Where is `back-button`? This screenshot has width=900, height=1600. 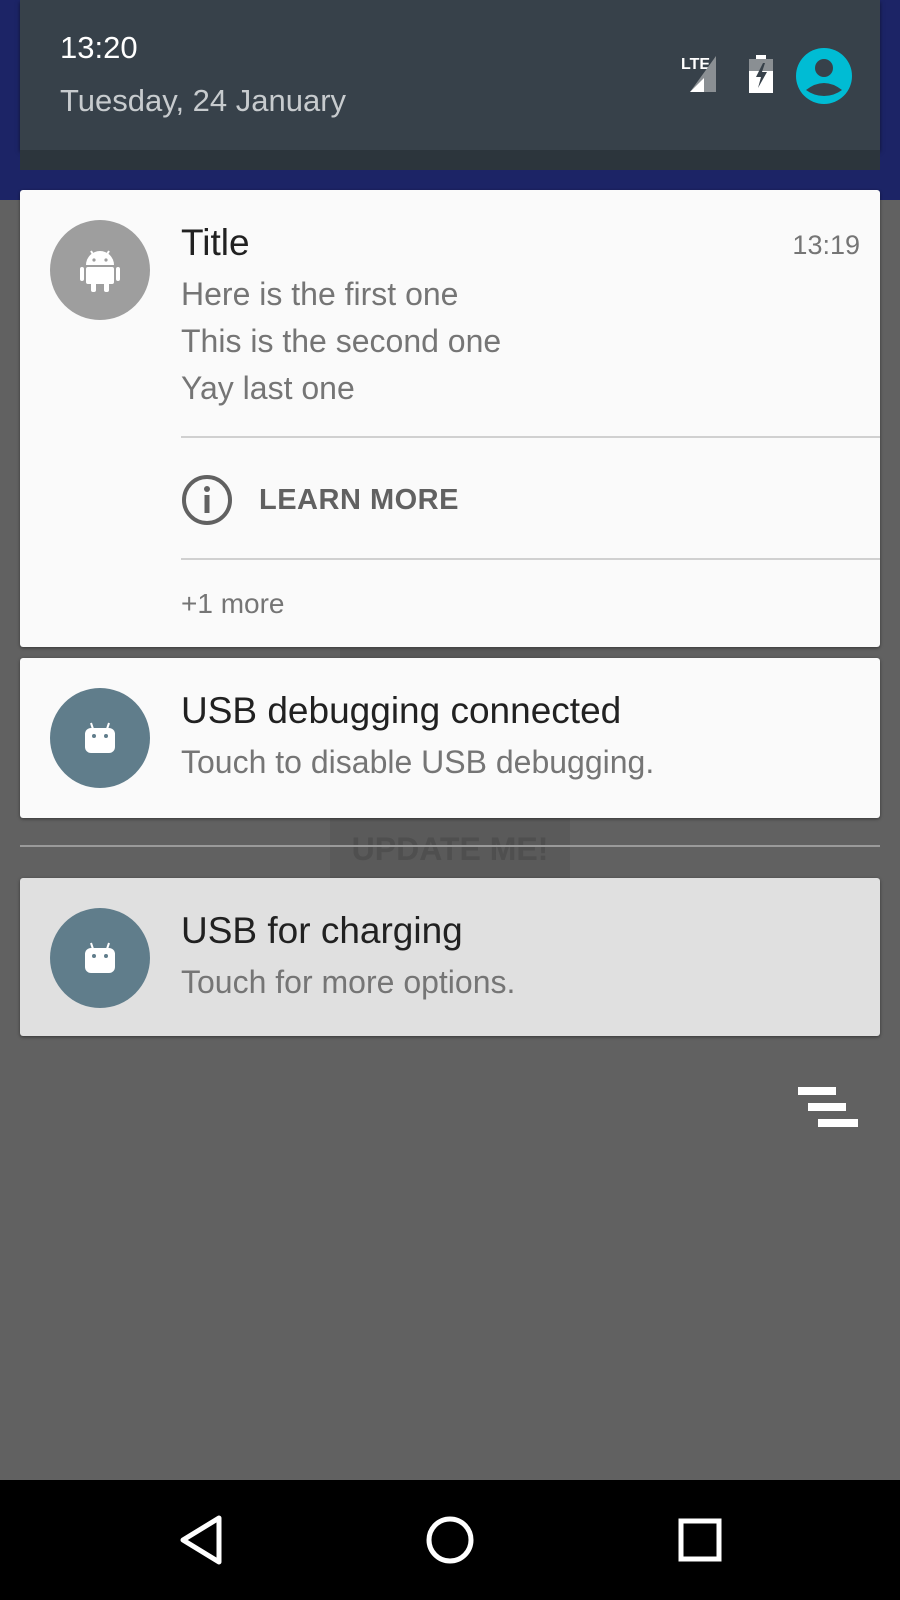 back-button is located at coordinates (201, 1540).